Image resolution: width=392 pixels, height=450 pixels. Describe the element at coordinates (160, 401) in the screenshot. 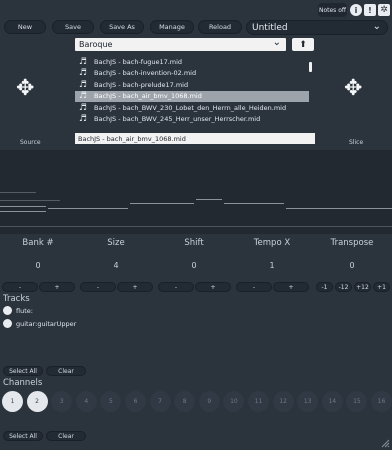

I see `channel-toggle: 7` at that location.